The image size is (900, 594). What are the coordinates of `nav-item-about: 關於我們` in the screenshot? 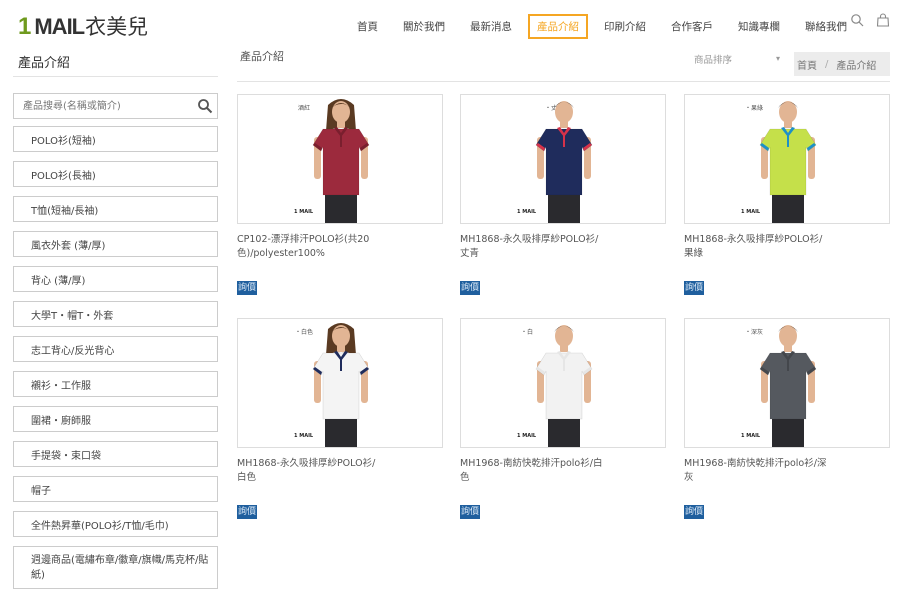 It's located at (424, 26).